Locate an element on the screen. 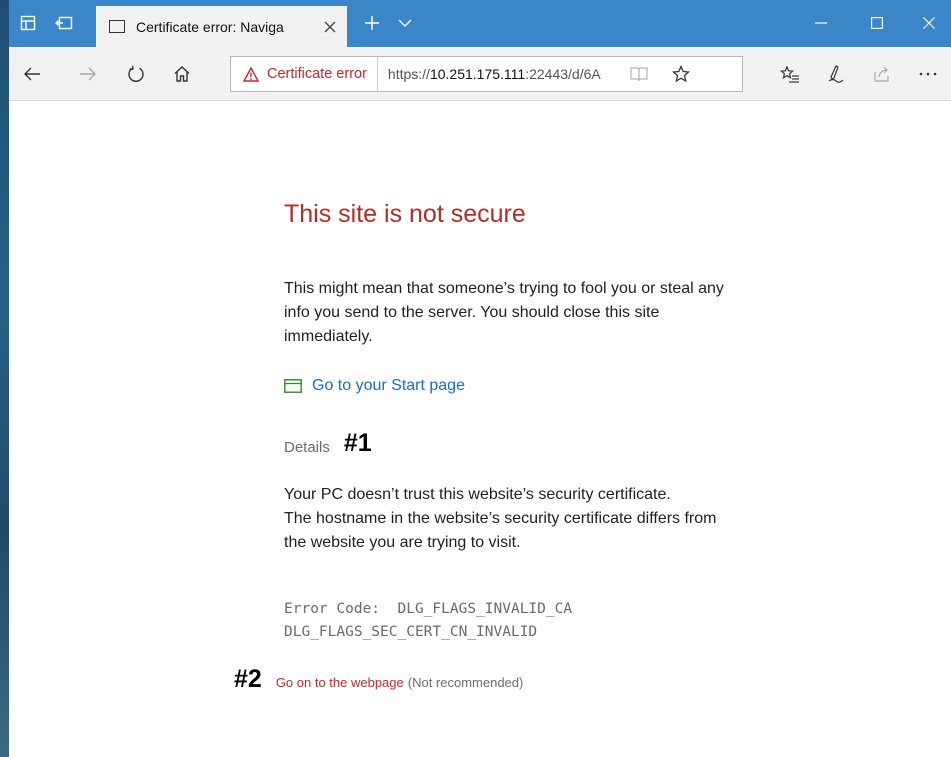 Image resolution: width=951 pixels, height=757 pixels. details-header: Details #1 is located at coordinates (328, 443).